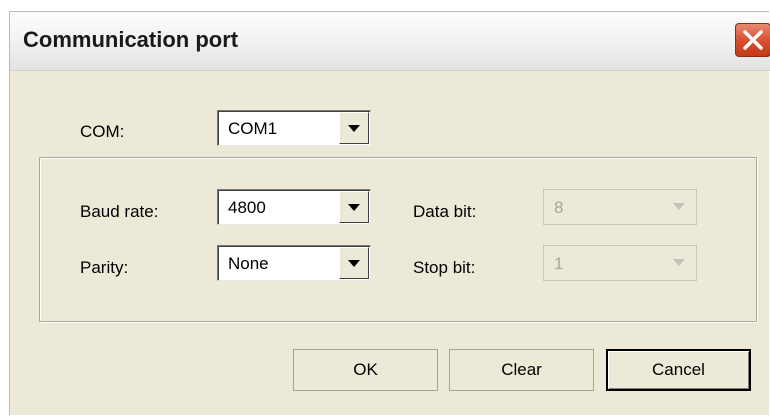 The image size is (770, 417). What do you see at coordinates (559, 263) in the screenshot?
I see `stop-bit-value: 1` at bounding box center [559, 263].